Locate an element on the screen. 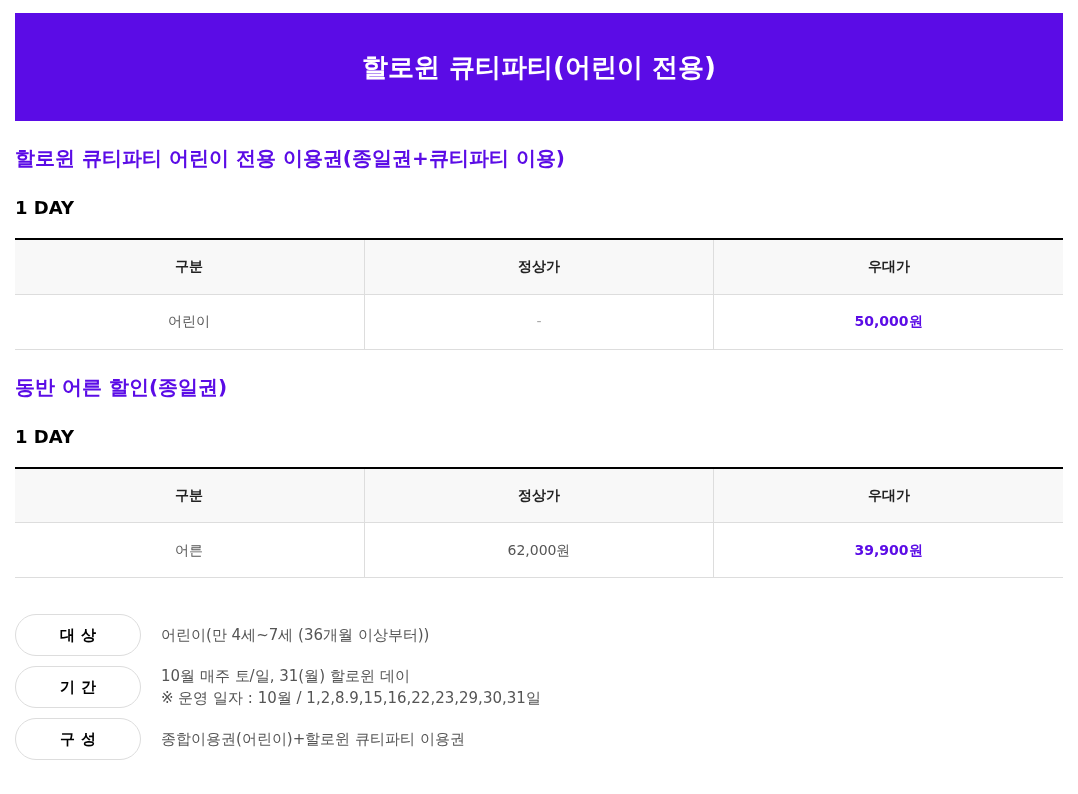 This screenshot has width=1078, height=794. info-text: ※ 운영 일자 : 10월 / 1,2,8.9,15,16,22,23,29,30,31일 is located at coordinates (351, 698).